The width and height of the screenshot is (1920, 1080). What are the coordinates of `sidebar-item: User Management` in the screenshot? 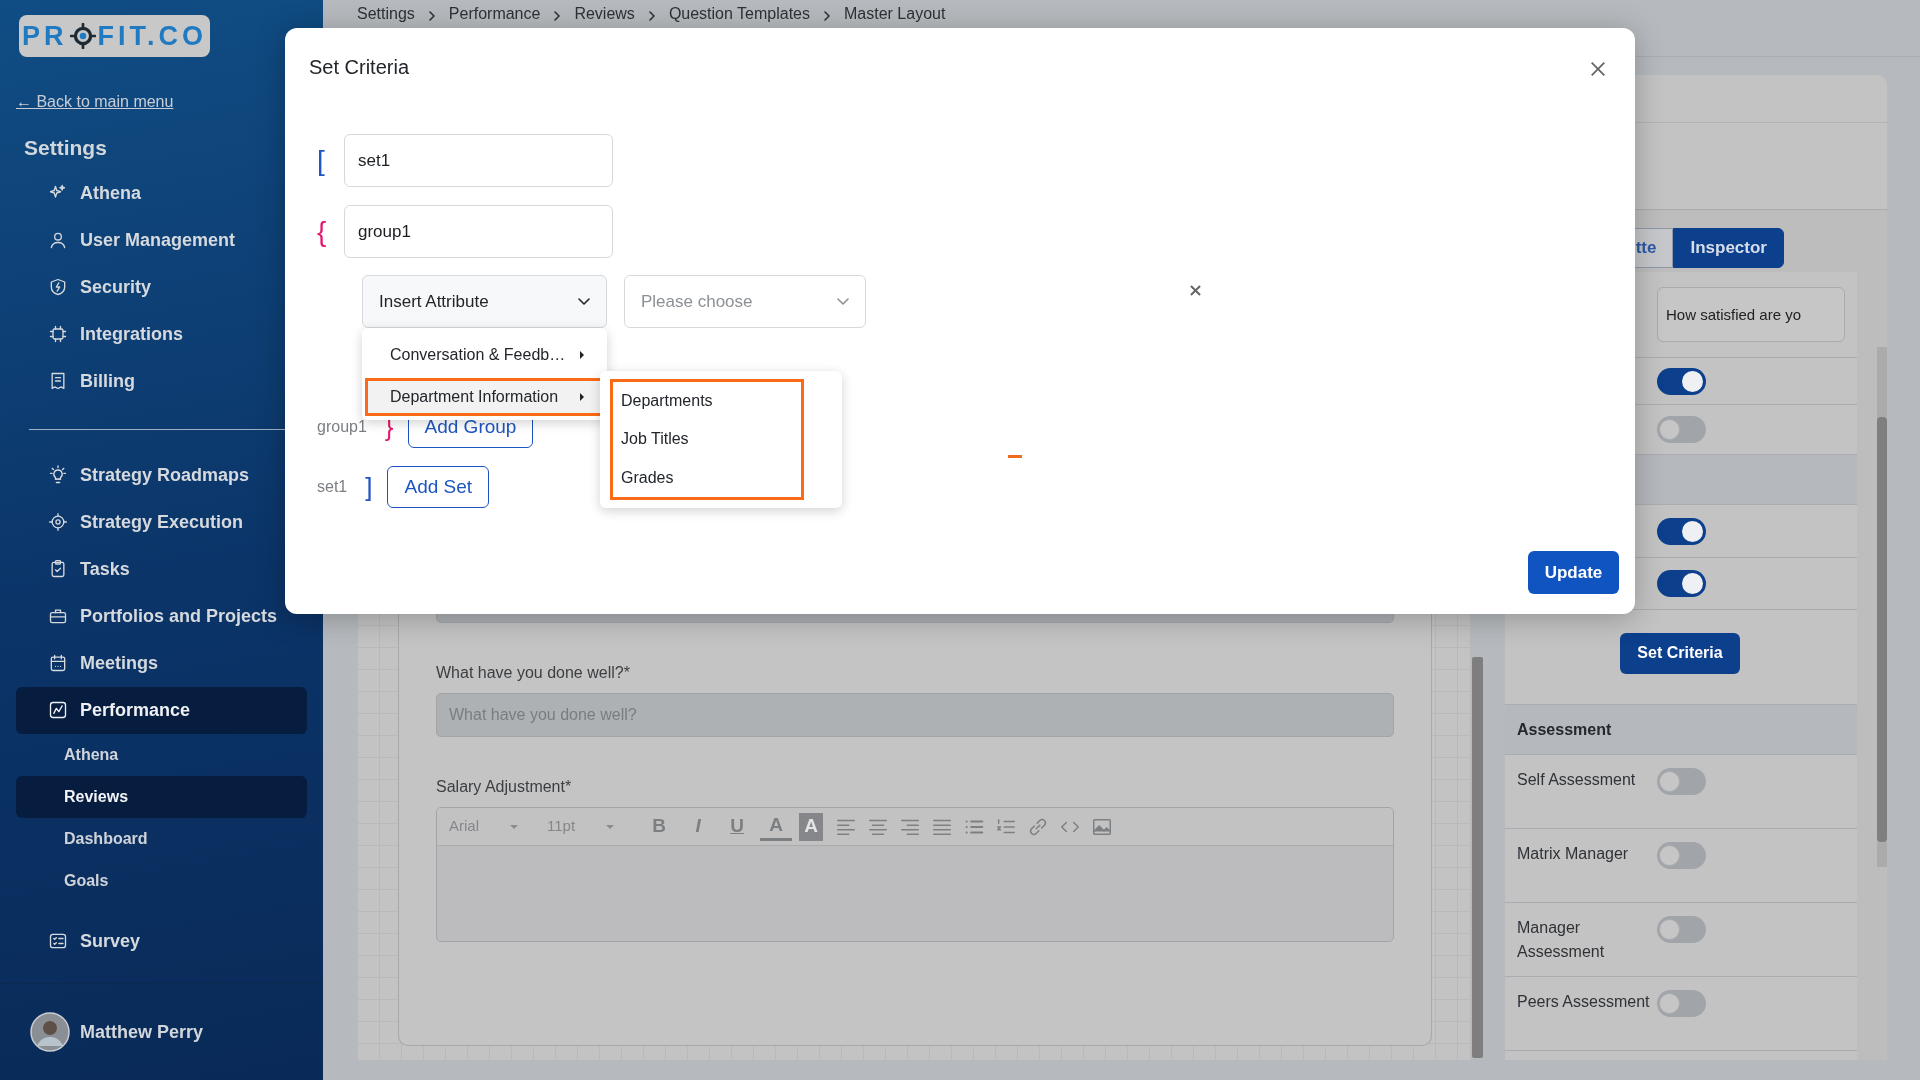 It's located at (161, 240).